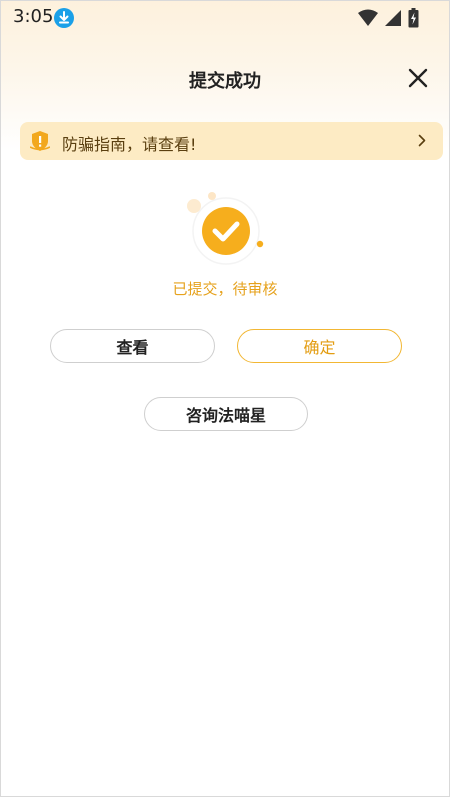  Describe the element at coordinates (413, 18) in the screenshot. I see `battery-icon` at that location.